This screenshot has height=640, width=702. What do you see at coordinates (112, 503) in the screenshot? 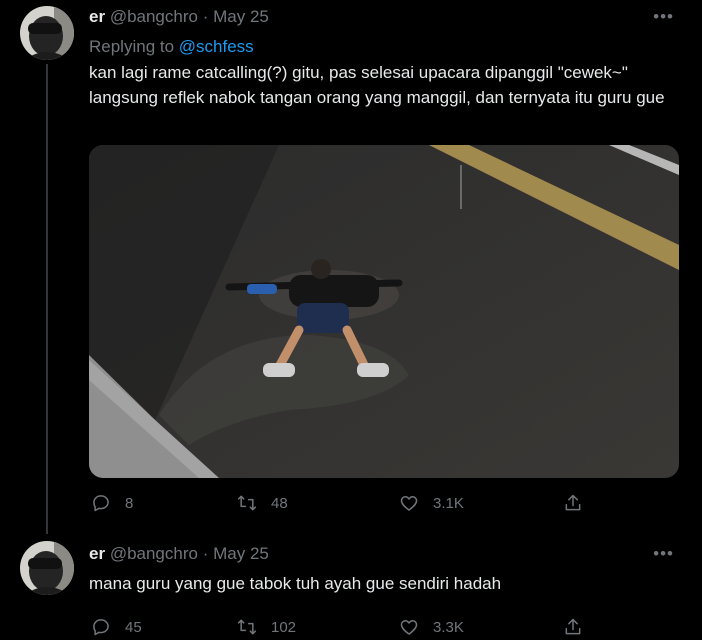
I see `reply-button: 8` at bounding box center [112, 503].